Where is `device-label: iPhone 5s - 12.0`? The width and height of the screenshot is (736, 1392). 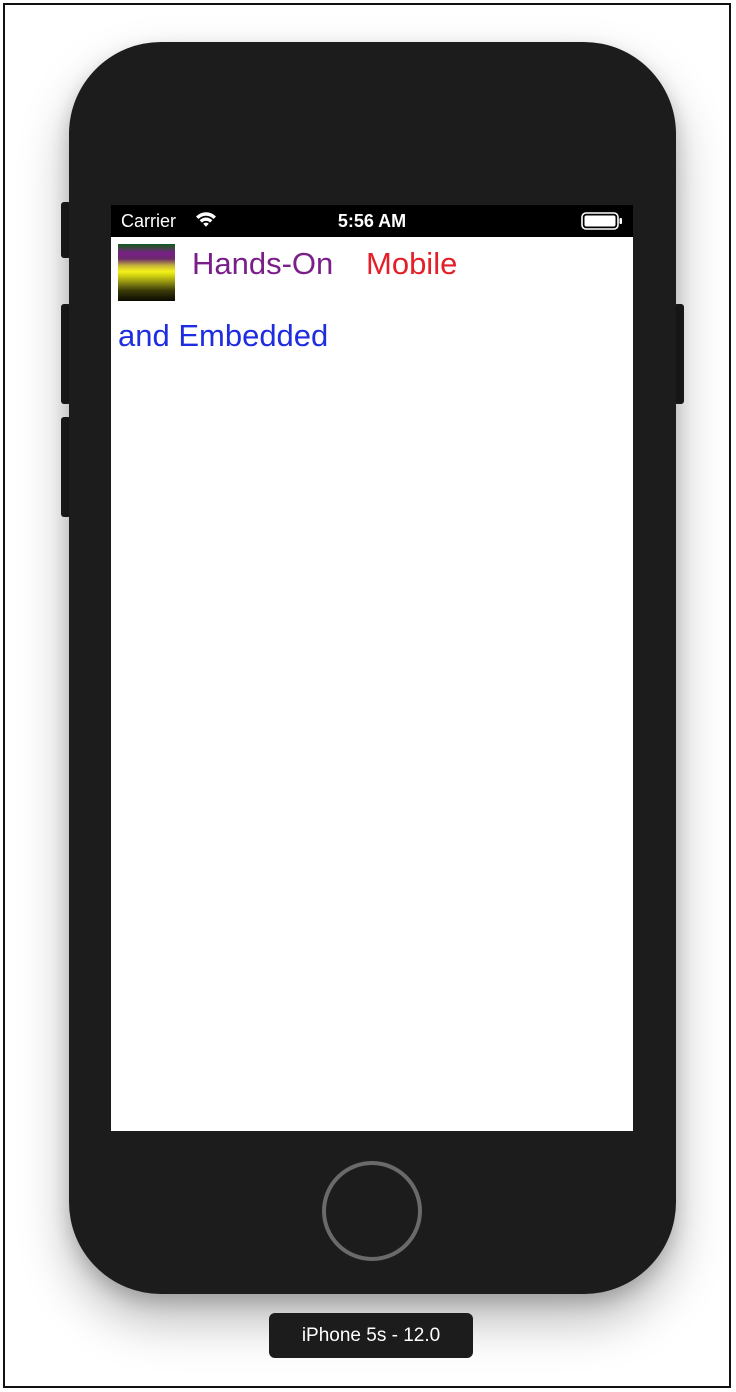 device-label: iPhone 5s - 12.0 is located at coordinates (371, 1335).